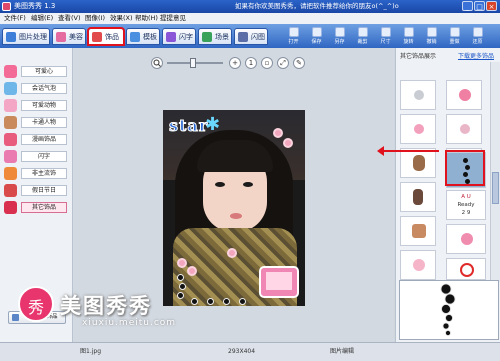 The height and width of the screenshot is (361, 500). What do you see at coordinates (15, 18) in the screenshot?
I see `menu-file: 文件(F)` at bounding box center [15, 18].